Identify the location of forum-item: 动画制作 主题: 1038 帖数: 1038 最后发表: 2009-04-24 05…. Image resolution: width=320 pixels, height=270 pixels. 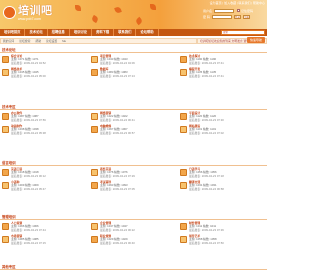
(44, 129).